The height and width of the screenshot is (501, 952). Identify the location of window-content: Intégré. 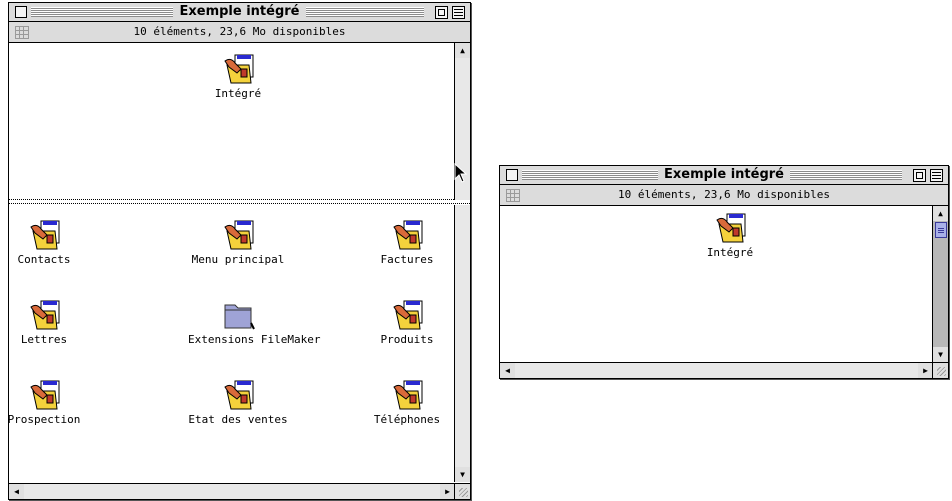
(716, 284).